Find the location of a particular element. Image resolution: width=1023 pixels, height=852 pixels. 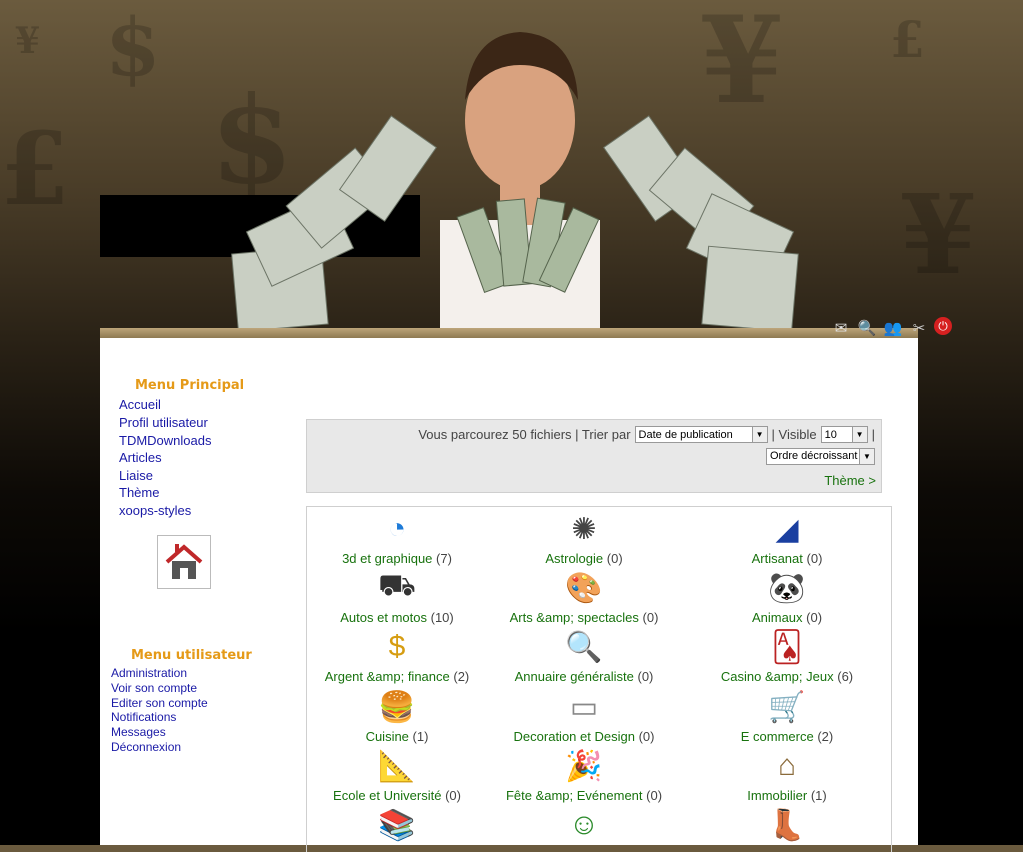

boot-icon: 👢 is located at coordinates (787, 825).